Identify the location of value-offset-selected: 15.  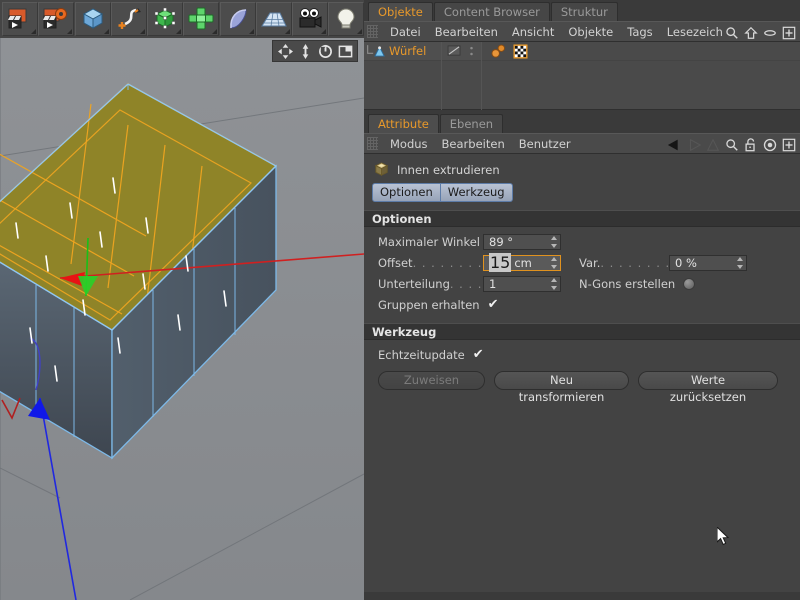
(500, 262).